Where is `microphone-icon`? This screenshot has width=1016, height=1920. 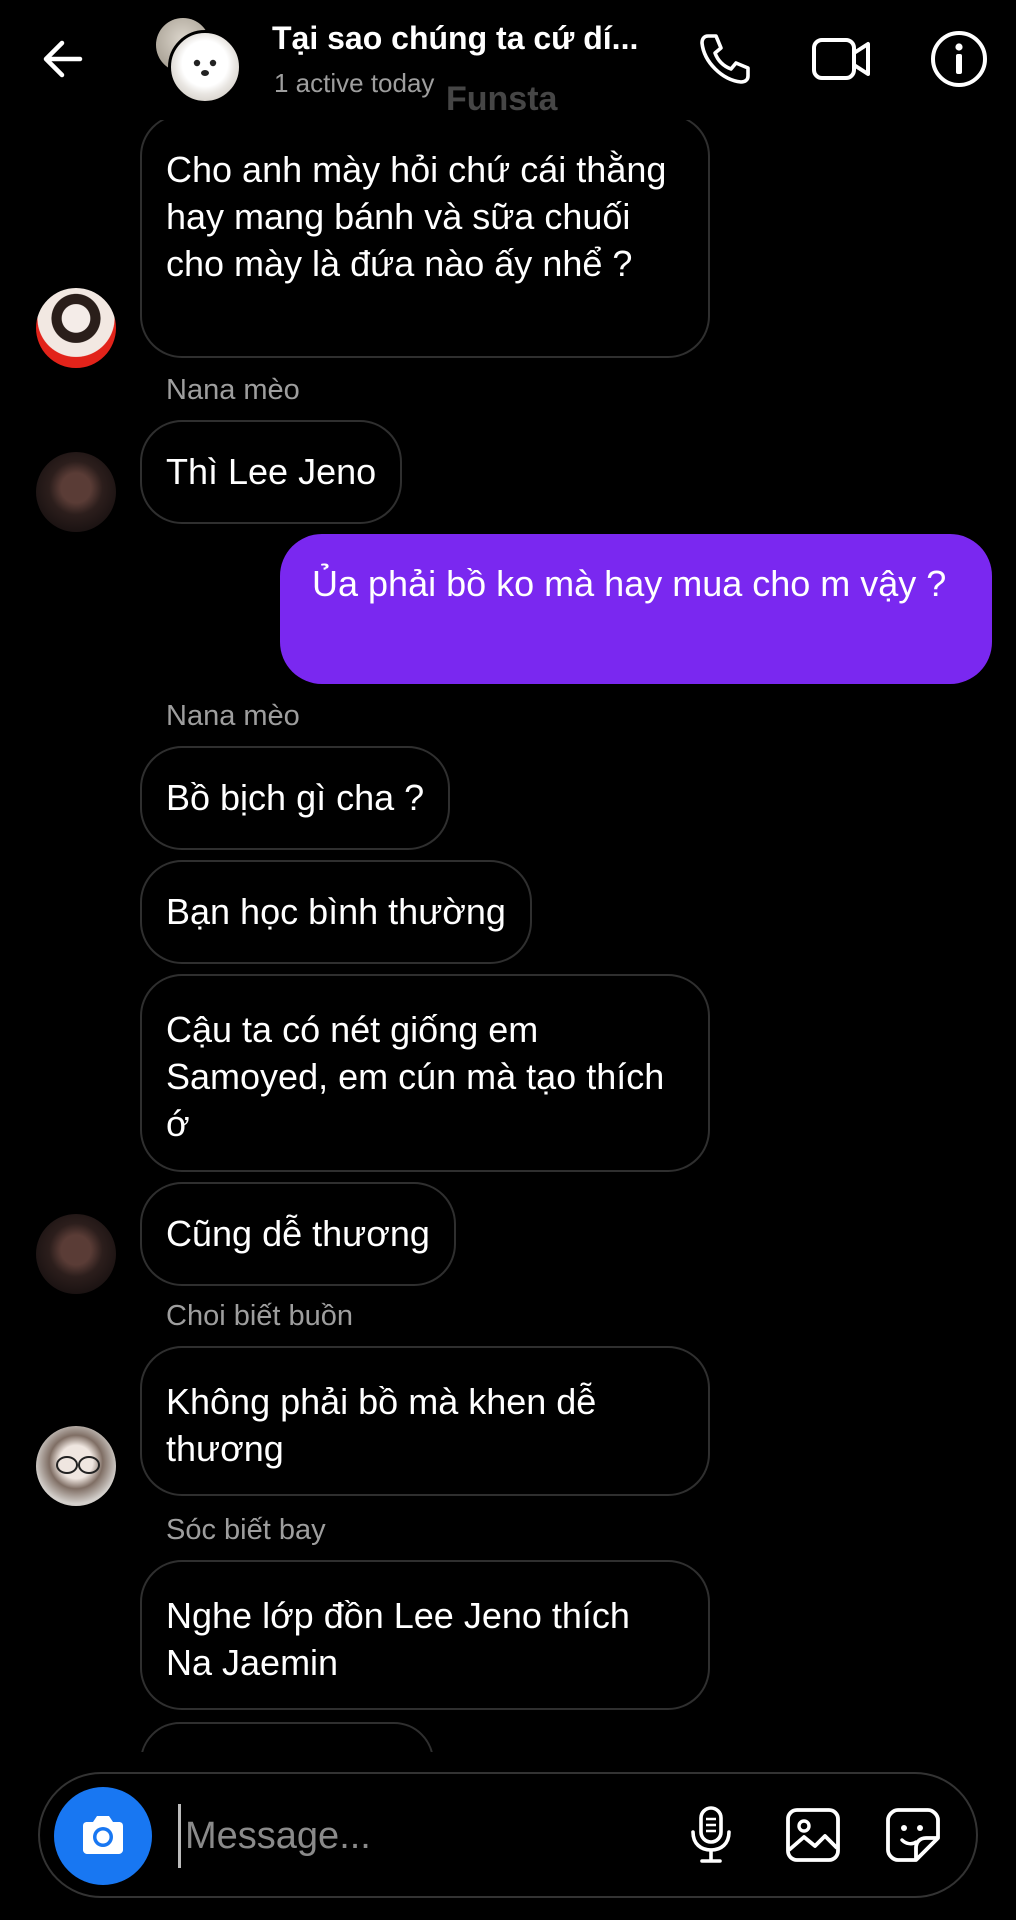 microphone-icon is located at coordinates (711, 1835).